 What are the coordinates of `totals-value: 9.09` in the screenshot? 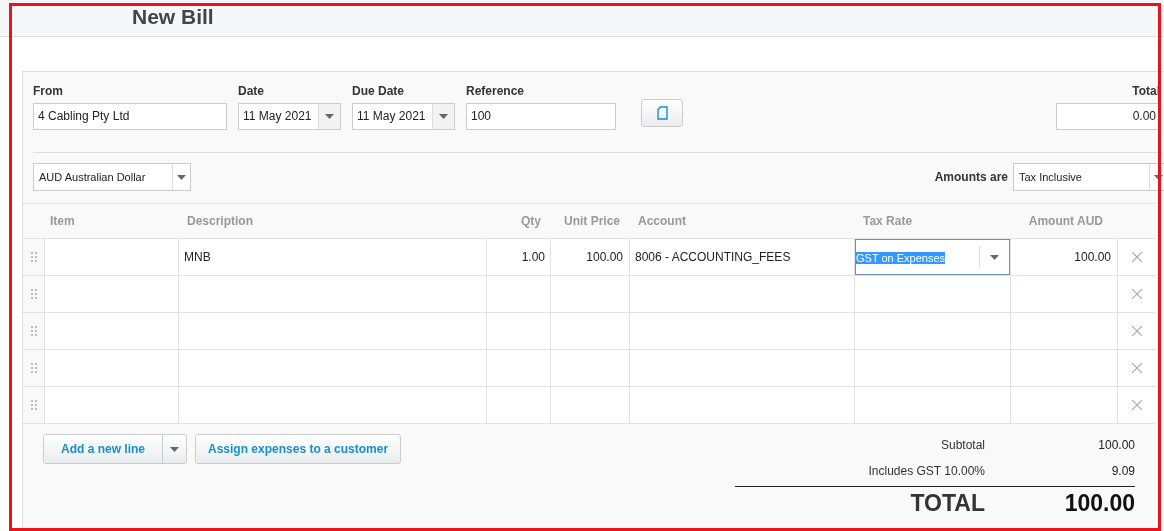 It's located at (1122, 471).